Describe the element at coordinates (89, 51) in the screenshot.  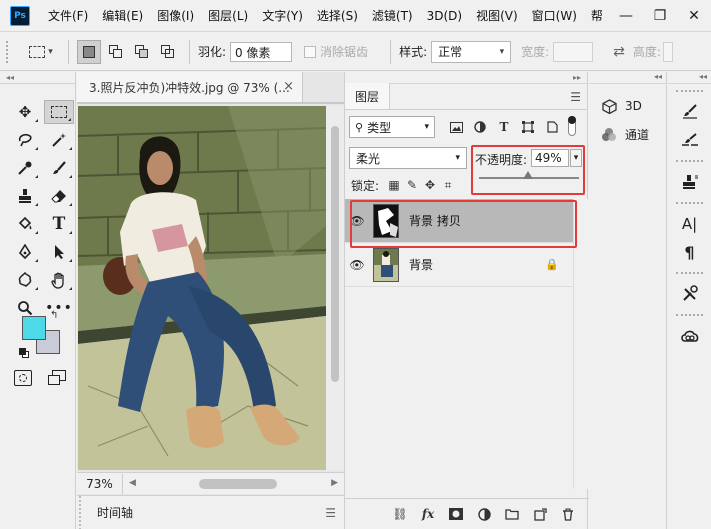
I see `new-selection-button` at that location.